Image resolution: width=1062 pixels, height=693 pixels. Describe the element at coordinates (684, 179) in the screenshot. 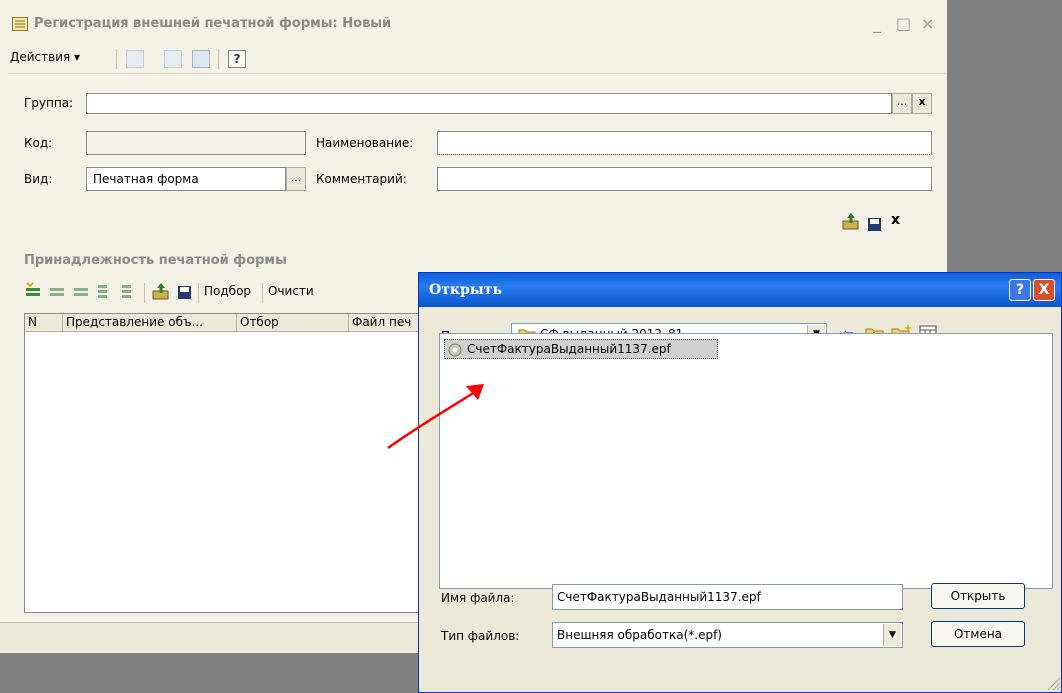

I see `comment-field` at that location.